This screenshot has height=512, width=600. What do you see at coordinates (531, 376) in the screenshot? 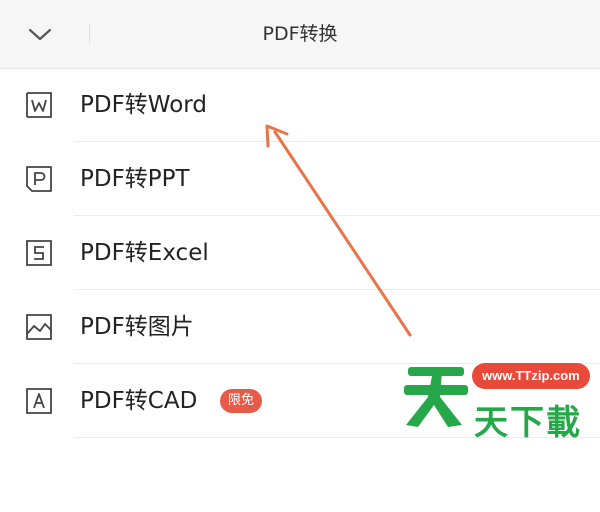
I see `watermark-url: www.TTzip.com` at bounding box center [531, 376].